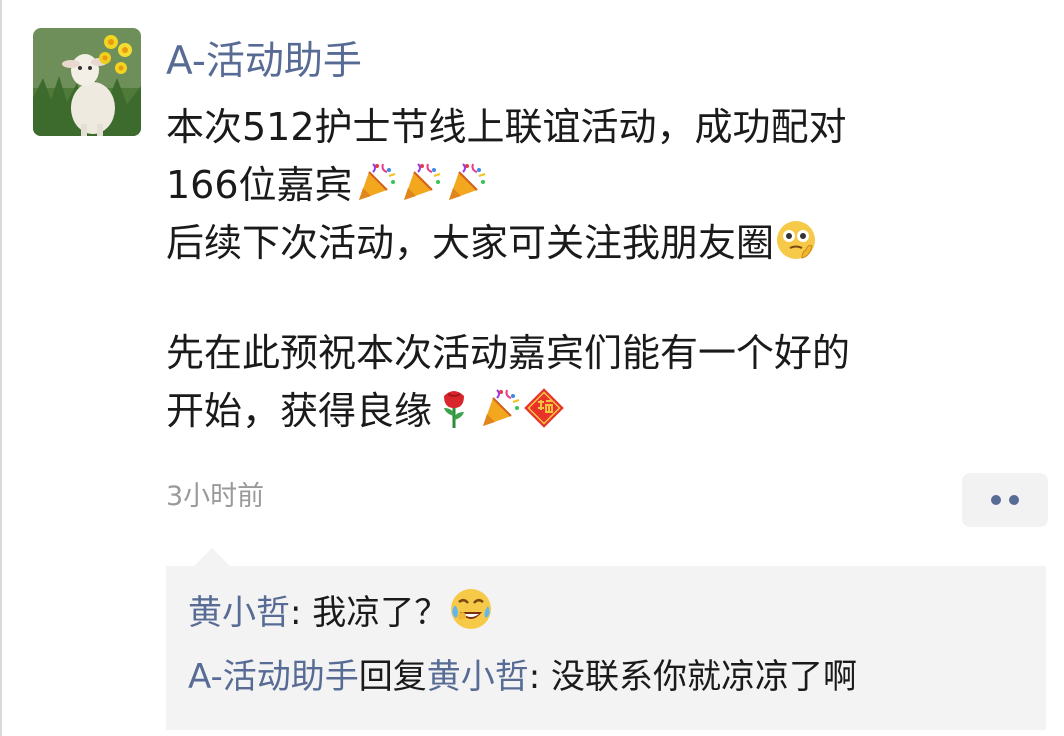 This screenshot has height=736, width=1064. I want to click on comment-row: 黄小哲: 我凉了？, so click(341, 612).